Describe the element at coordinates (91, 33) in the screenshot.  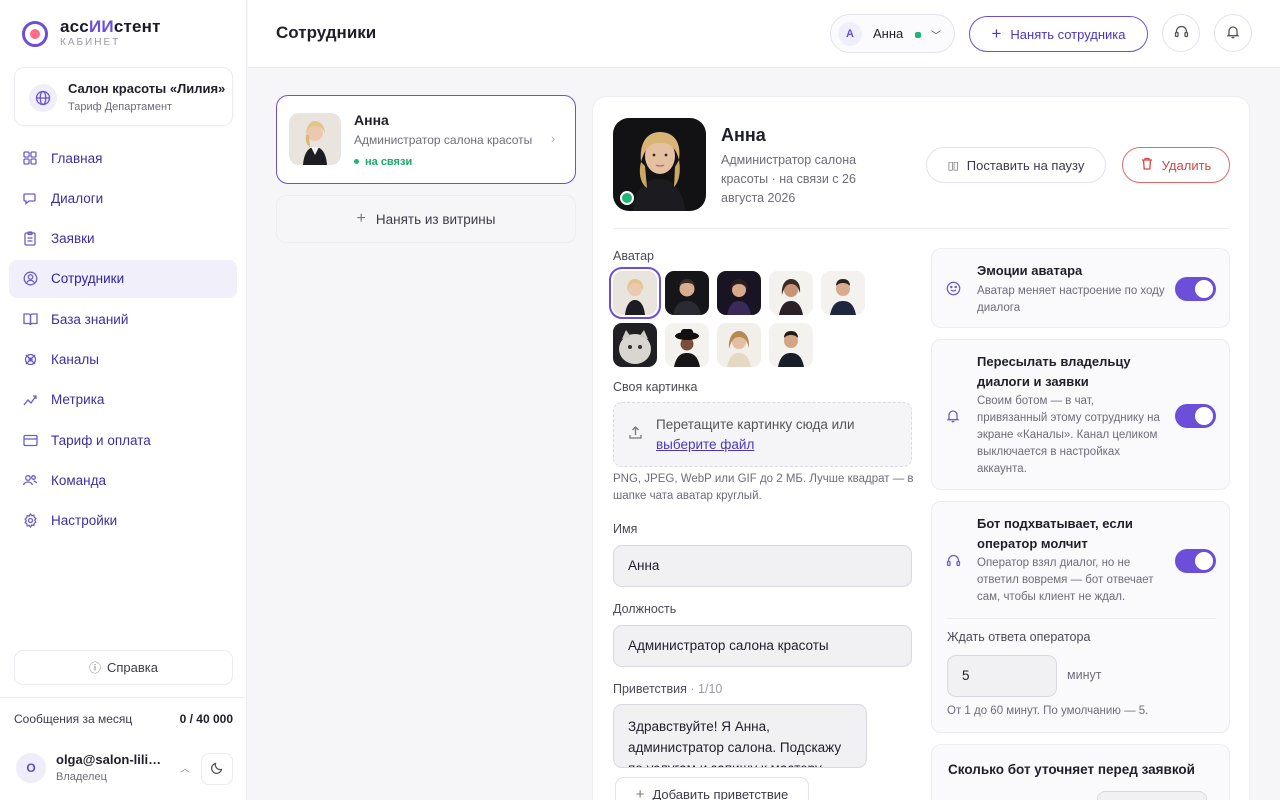
I see `logo: ассИИстент КАБИНЕТ` at that location.